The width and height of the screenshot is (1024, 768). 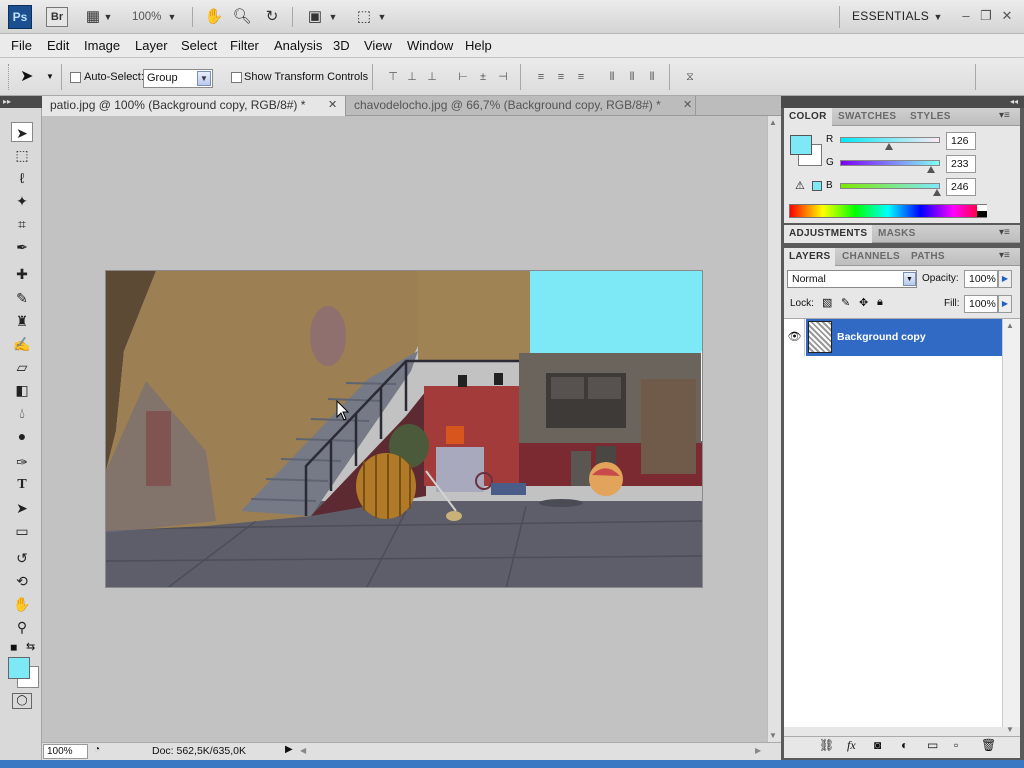 I want to click on tab-masks: MASKS, so click(x=897, y=234).